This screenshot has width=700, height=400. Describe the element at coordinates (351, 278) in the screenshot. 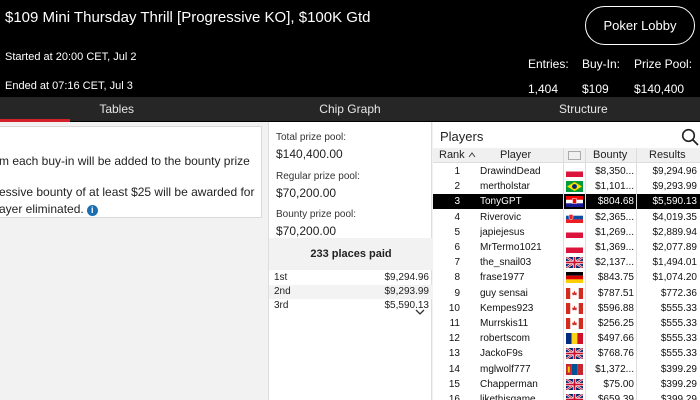

I see `payout-row: 1st $9,294.96` at that location.